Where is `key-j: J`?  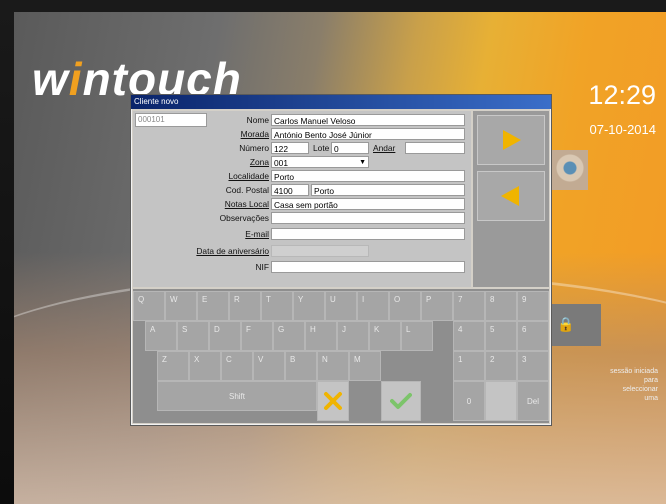
key-j: J is located at coordinates (353, 336).